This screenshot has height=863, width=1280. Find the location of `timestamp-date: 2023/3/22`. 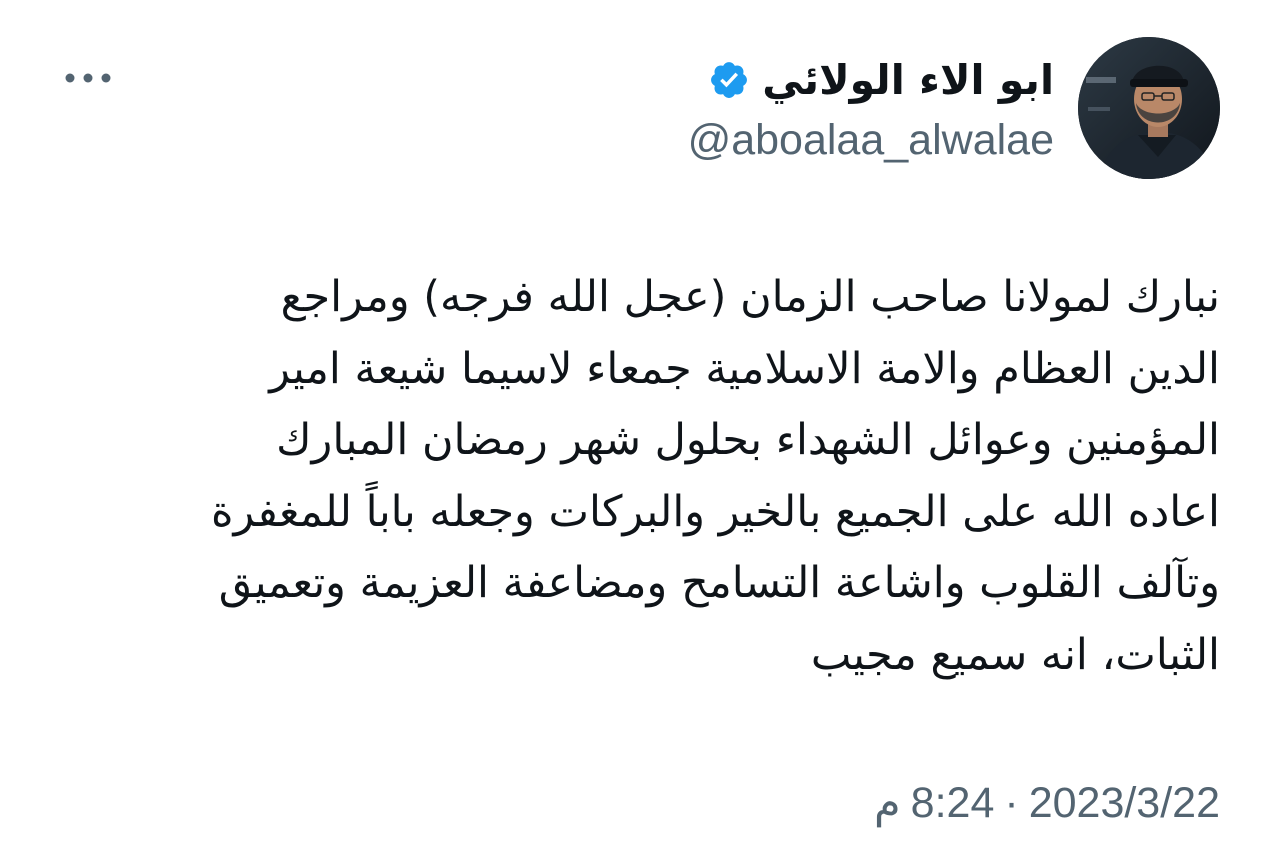

timestamp-date: 2023/3/22 is located at coordinates (1124, 803).